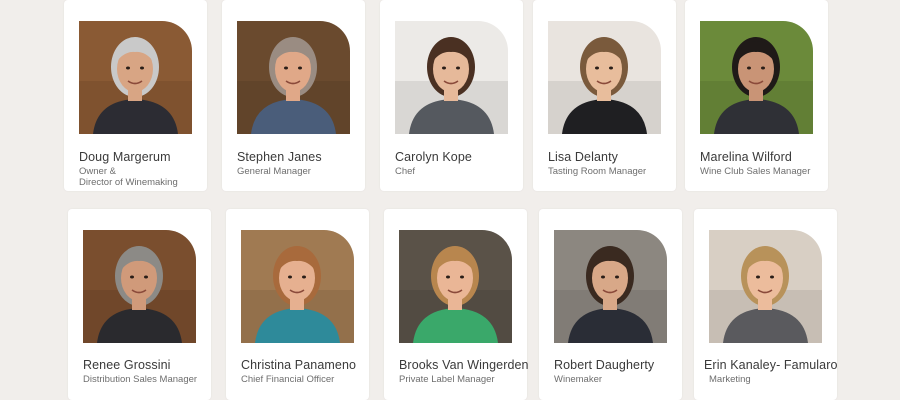 The height and width of the screenshot is (400, 900). What do you see at coordinates (755, 171) in the screenshot?
I see `team-role: Wine Club Sales Manager` at bounding box center [755, 171].